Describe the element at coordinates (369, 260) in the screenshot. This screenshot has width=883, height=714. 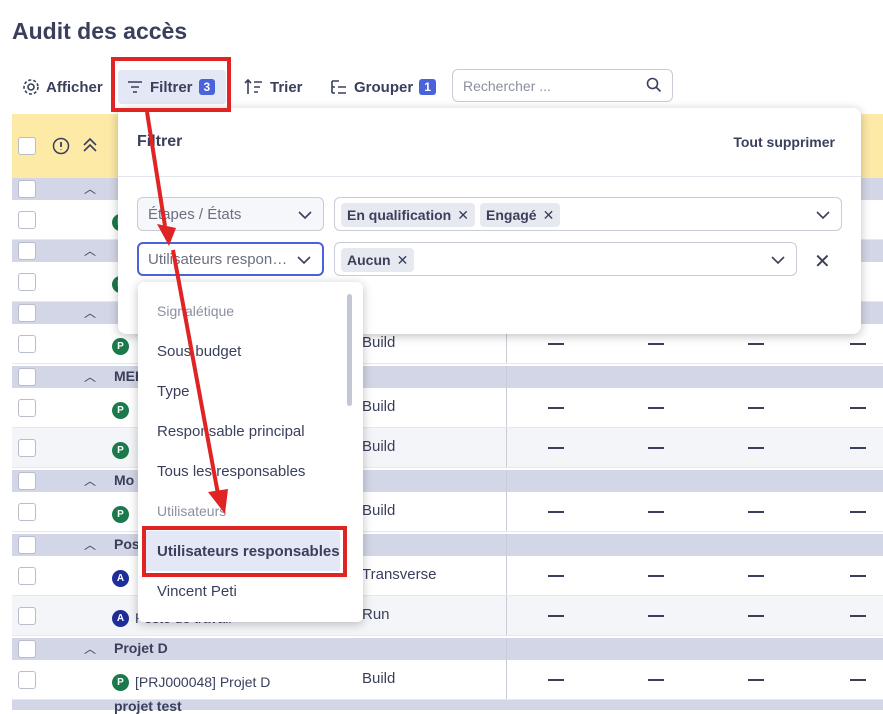
I see `chip-label: Aucun` at that location.